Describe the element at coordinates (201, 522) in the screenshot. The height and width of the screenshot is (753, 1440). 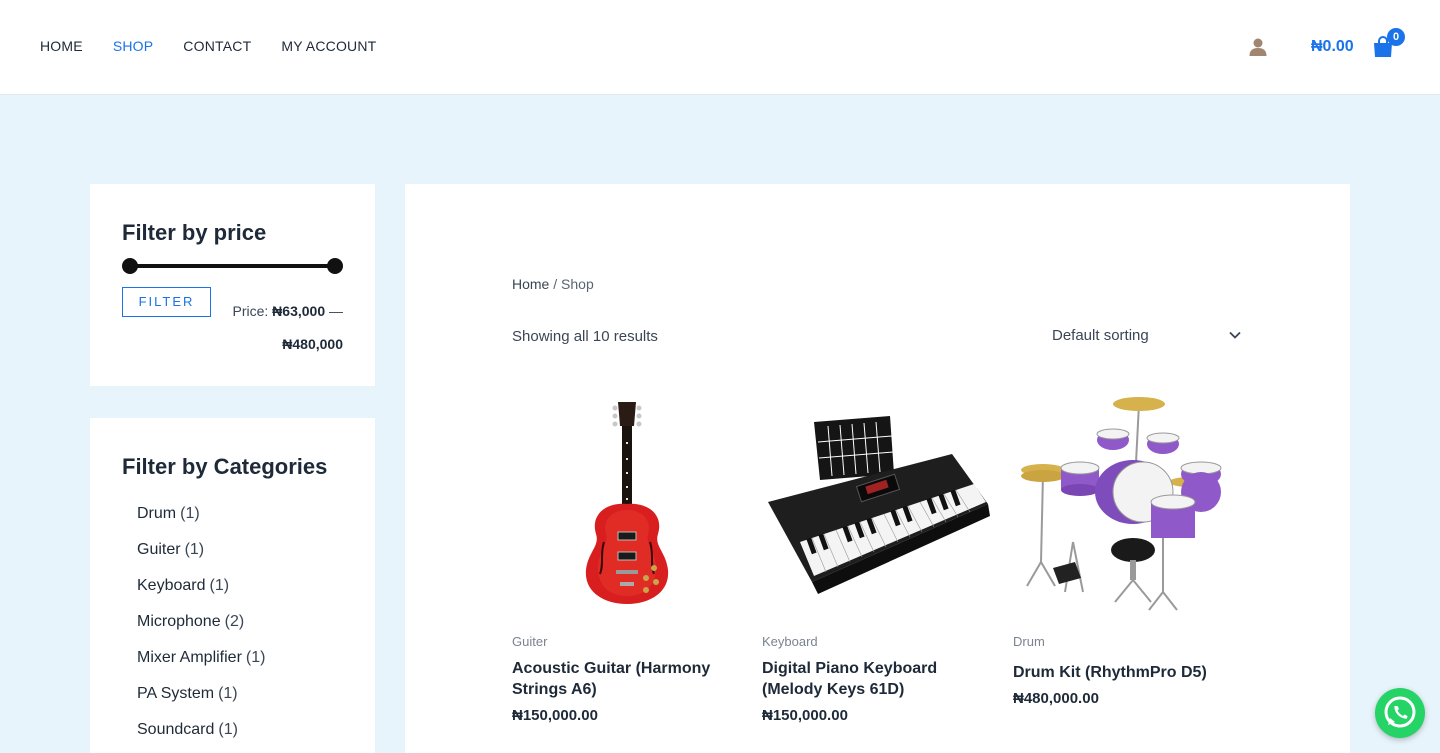
I see `category-item: Drum (1)` at that location.